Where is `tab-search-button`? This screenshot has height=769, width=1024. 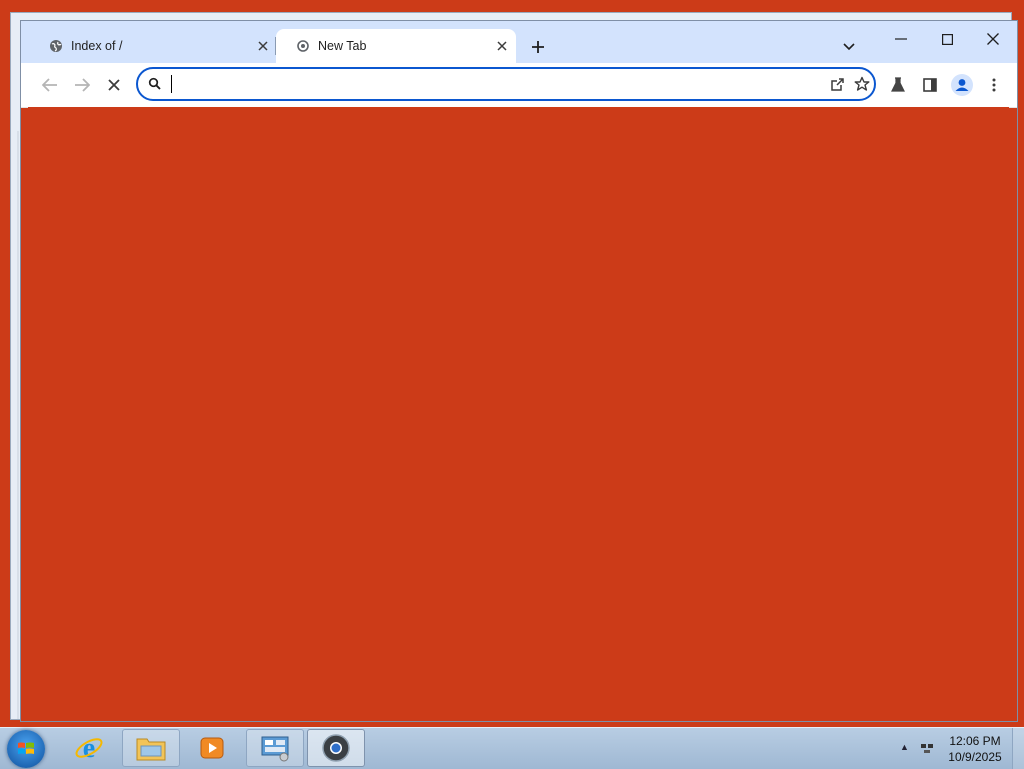 tab-search-button is located at coordinates (849, 47).